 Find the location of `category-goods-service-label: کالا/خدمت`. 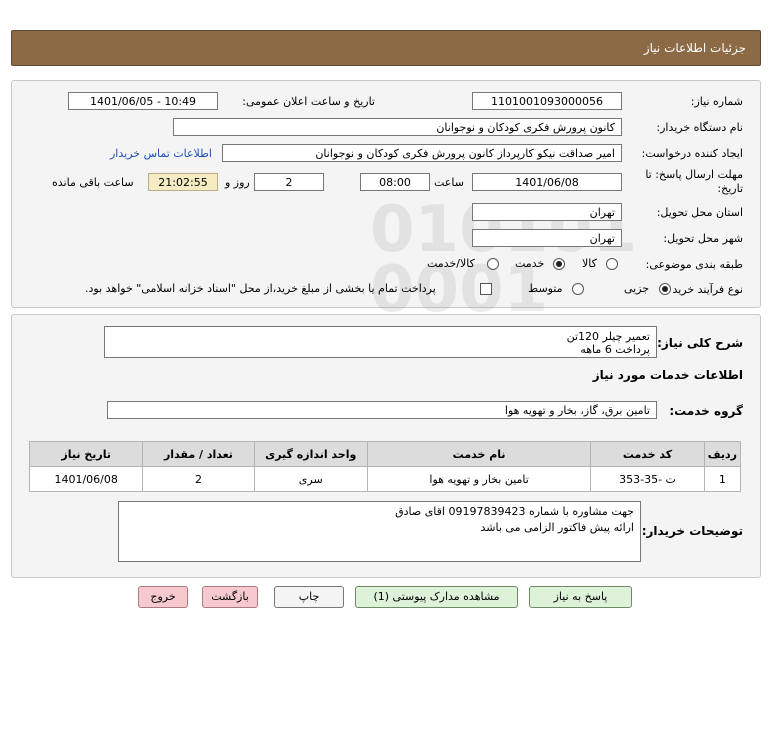

category-goods-service-label: کالا/خدمت is located at coordinates (451, 263).